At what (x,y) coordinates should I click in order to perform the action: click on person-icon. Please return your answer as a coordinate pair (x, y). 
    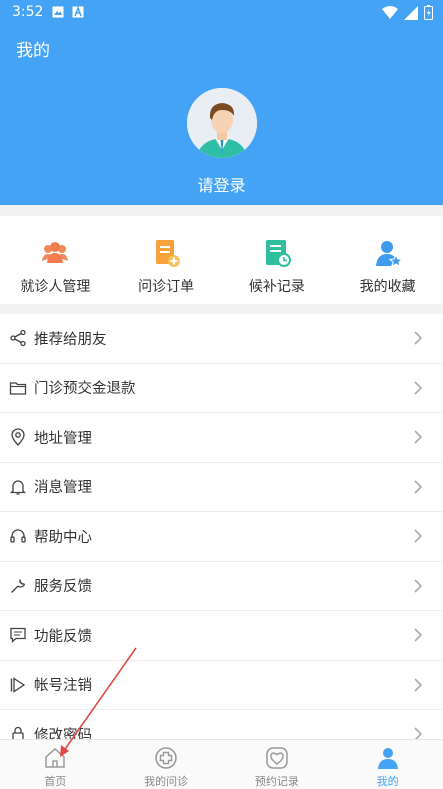
    Looking at the image, I should click on (387, 758).